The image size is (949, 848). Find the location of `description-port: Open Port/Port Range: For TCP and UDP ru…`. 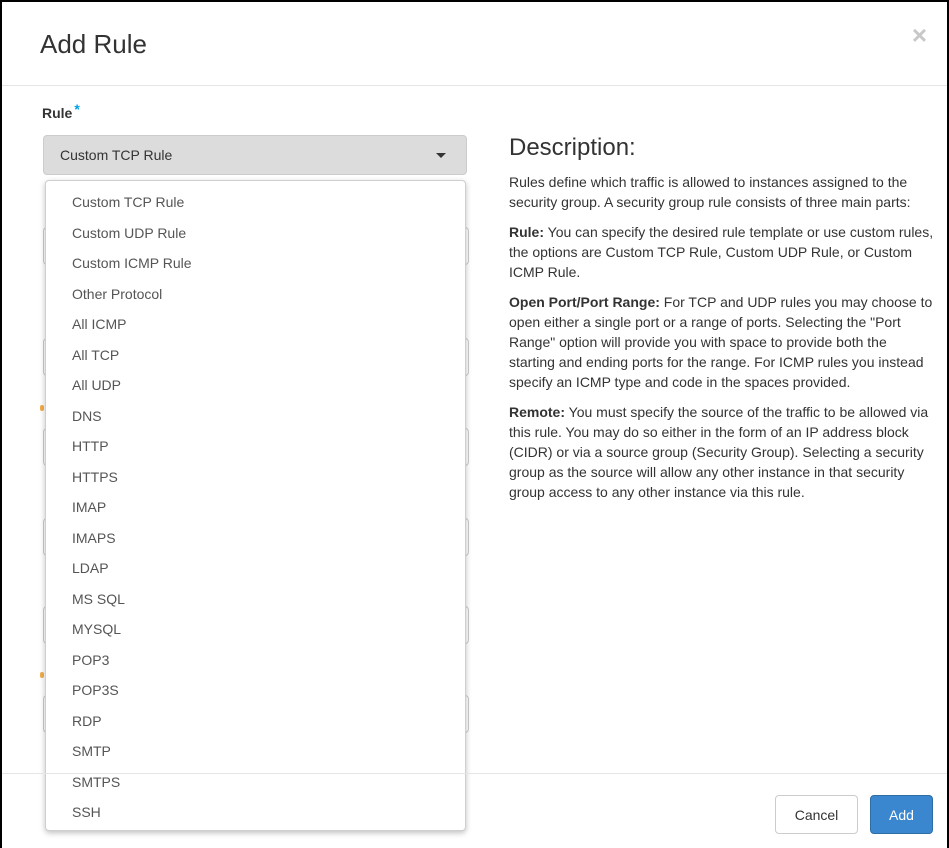

description-port: Open Port/Port Range: For TCP and UDP ru… is located at coordinates (721, 342).